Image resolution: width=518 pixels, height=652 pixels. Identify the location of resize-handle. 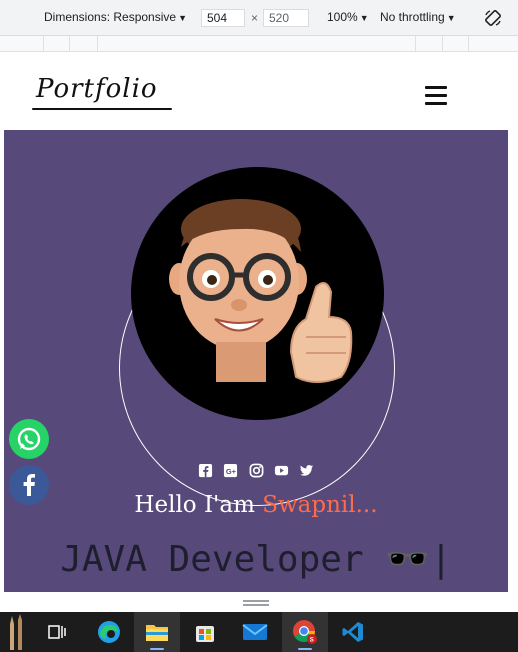
(256, 603).